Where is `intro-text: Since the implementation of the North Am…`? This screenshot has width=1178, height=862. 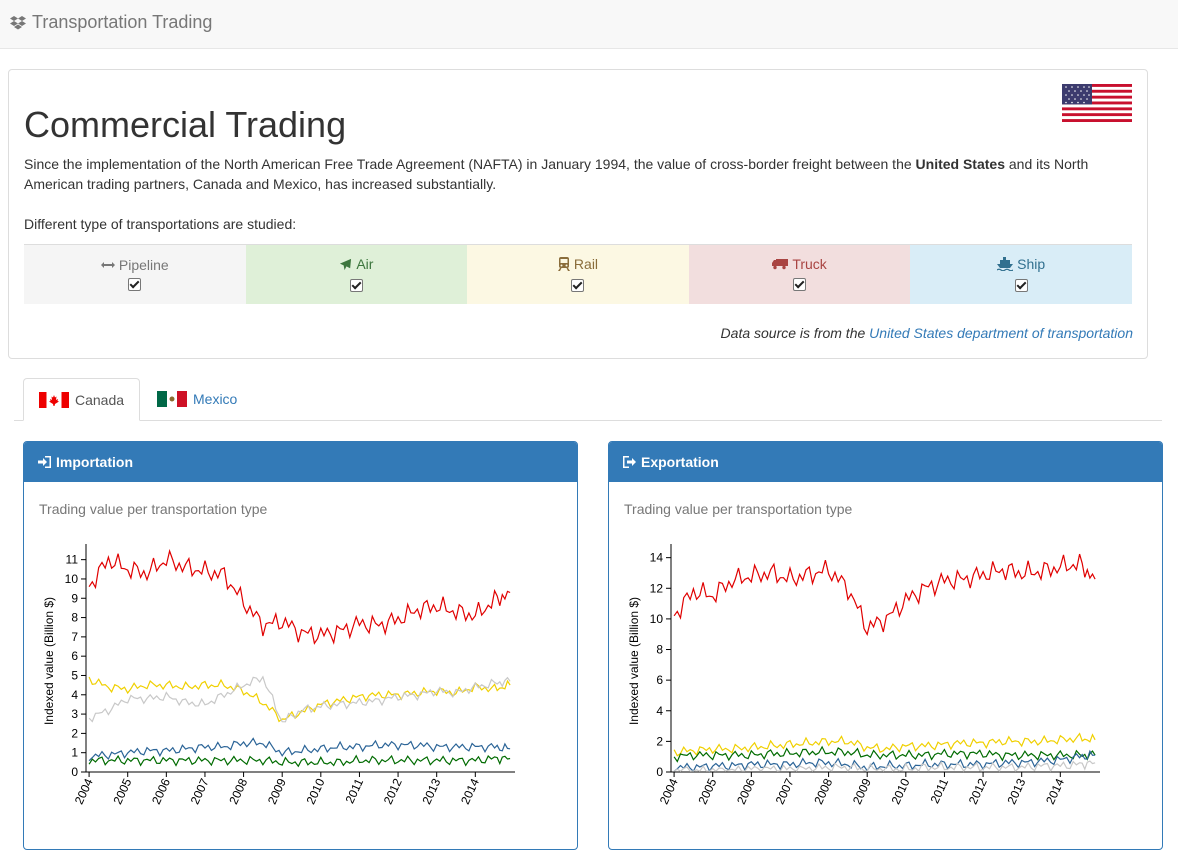 intro-text: Since the implementation of the North Am… is located at coordinates (556, 174).